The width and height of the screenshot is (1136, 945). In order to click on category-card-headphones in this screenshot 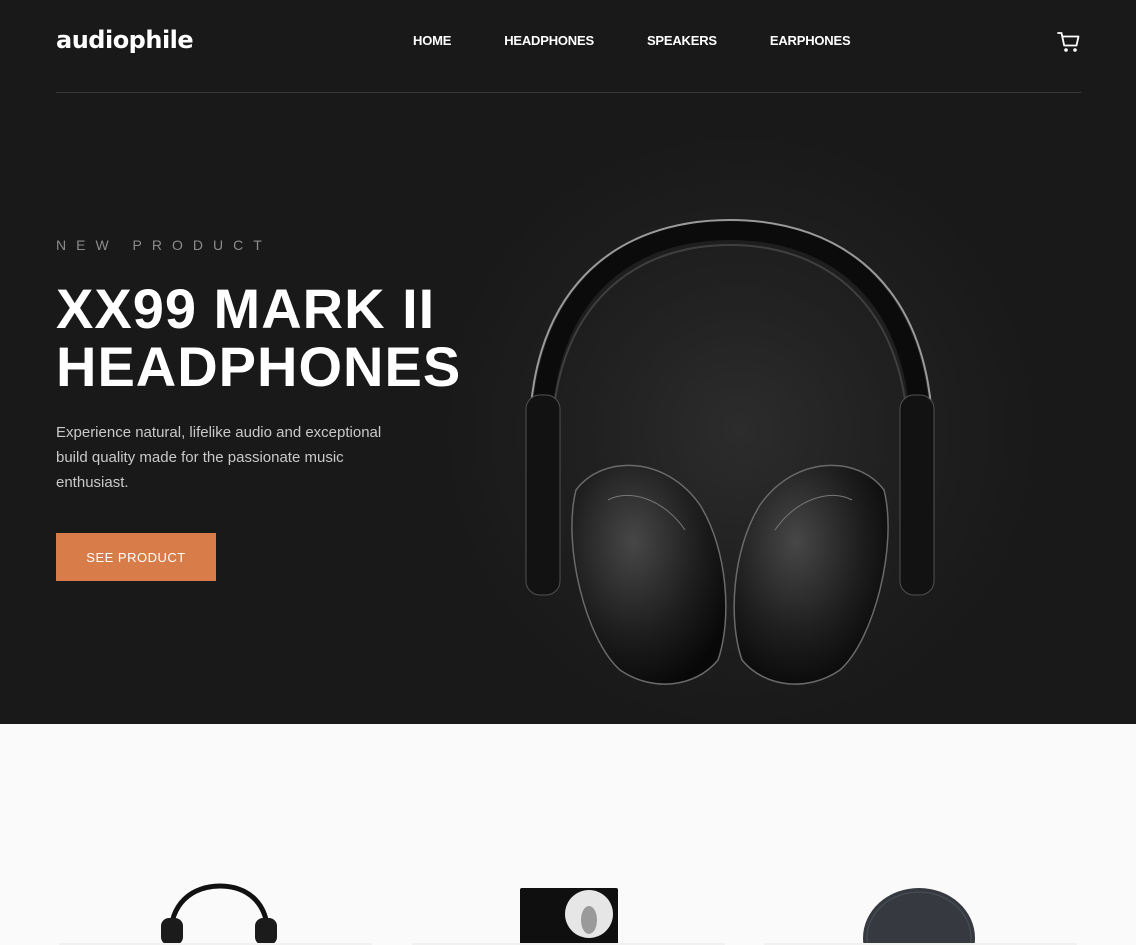, I will do `click(215, 912)`.